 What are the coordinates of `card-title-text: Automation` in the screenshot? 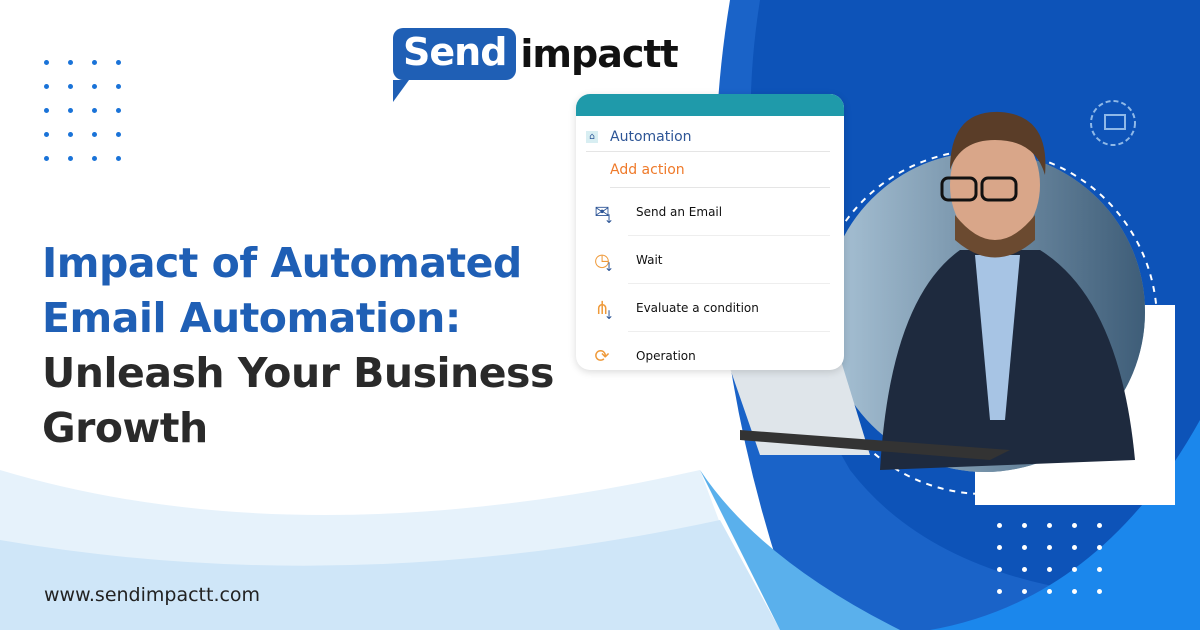 It's located at (651, 136).